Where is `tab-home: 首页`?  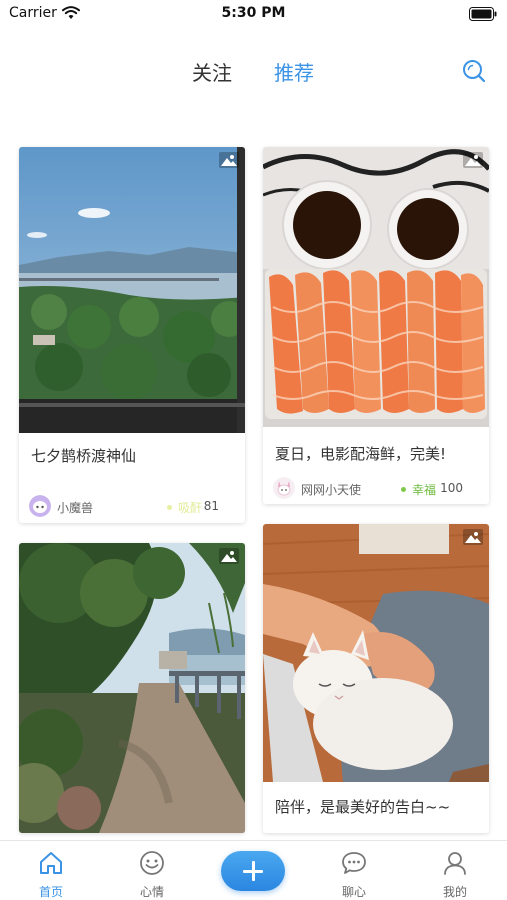
tab-home: 首页 is located at coordinates (51, 870).